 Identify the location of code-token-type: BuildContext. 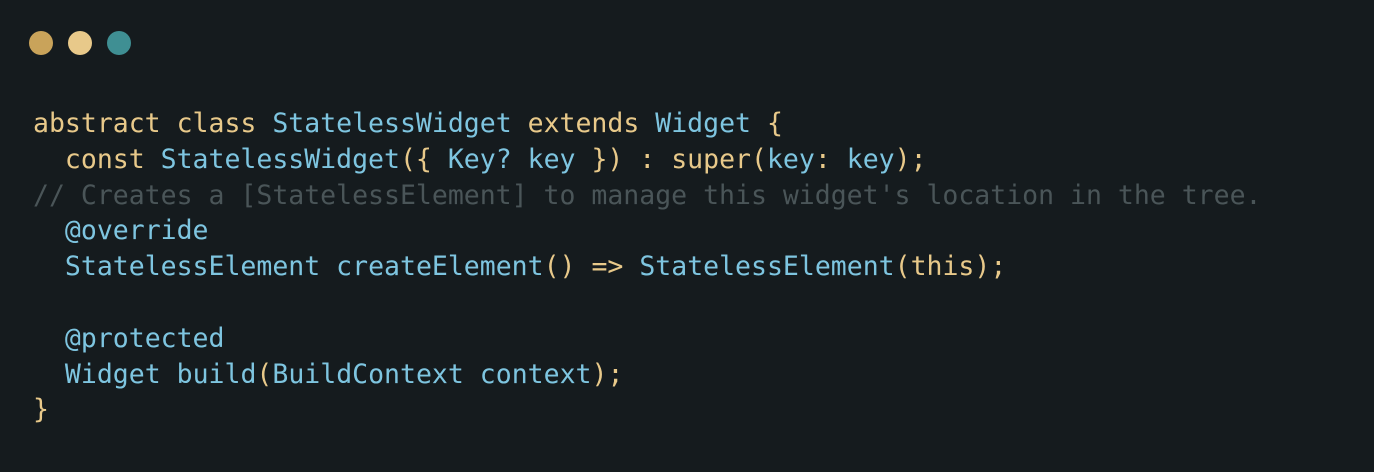
(368, 374).